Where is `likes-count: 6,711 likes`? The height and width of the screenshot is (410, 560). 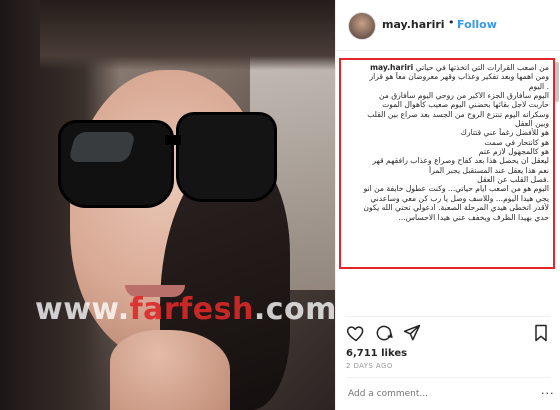
likes-count: 6,711 likes is located at coordinates (376, 353).